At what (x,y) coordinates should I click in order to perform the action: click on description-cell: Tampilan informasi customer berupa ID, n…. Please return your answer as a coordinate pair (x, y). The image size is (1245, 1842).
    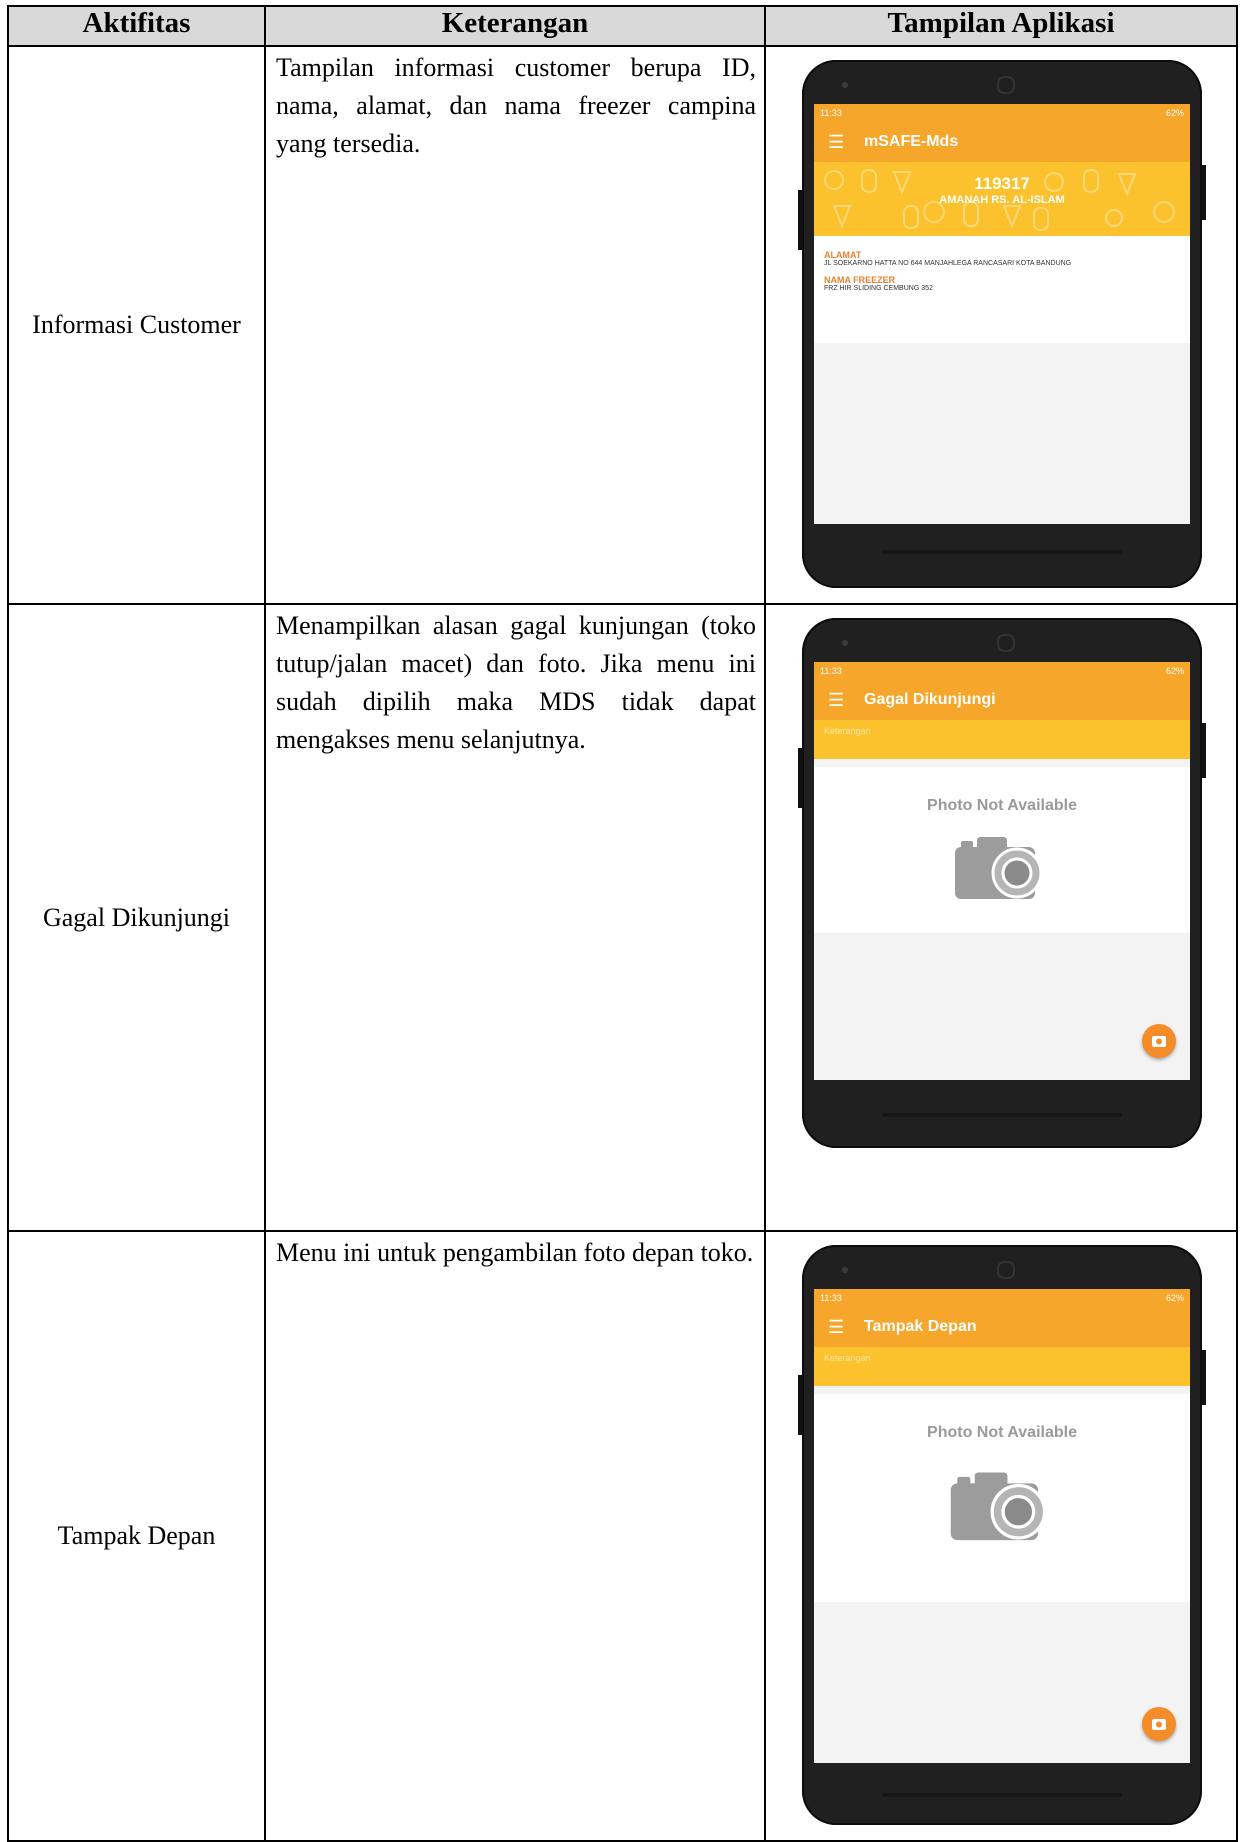
    Looking at the image, I should click on (515, 325).